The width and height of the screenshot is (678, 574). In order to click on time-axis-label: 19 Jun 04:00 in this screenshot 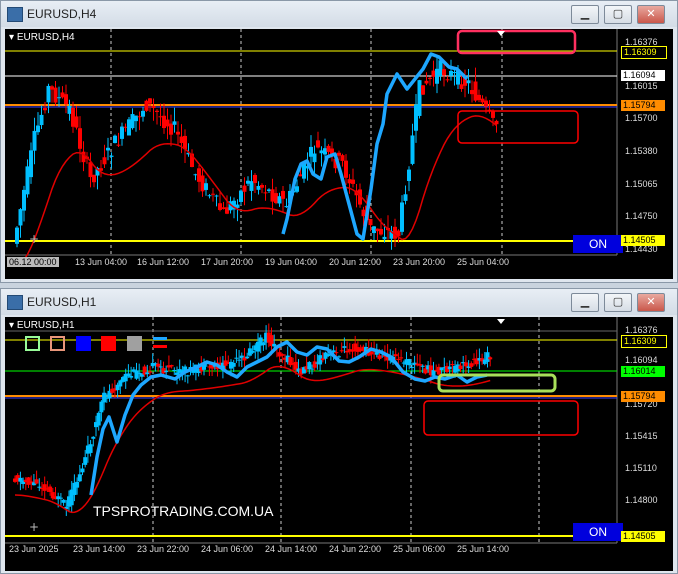, I will do `click(291, 262)`.